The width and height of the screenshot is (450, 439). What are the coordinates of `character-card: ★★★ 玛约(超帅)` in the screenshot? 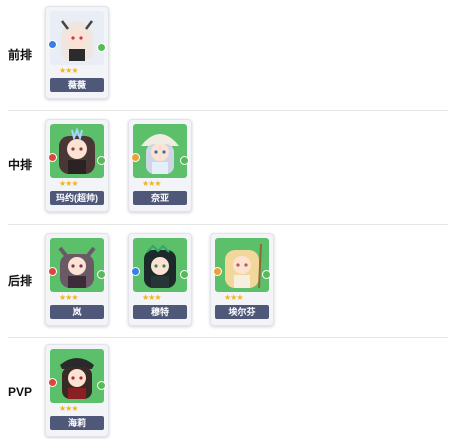 It's located at (77, 165).